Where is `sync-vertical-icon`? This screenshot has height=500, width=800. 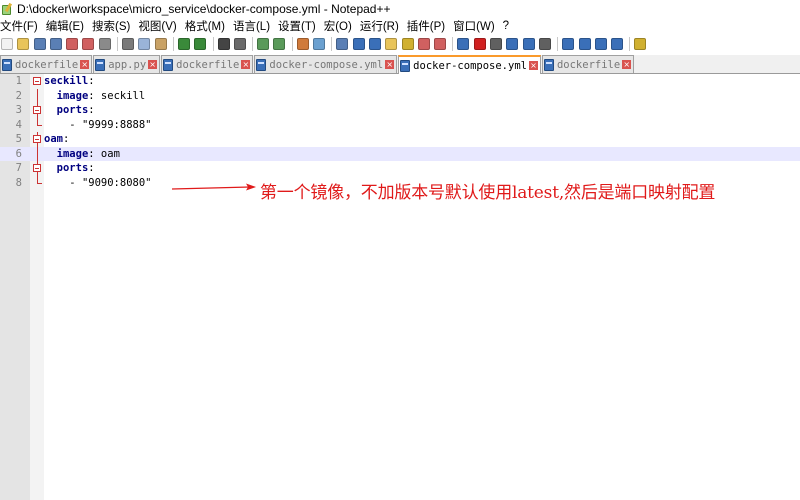 sync-vertical-icon is located at coordinates (303, 44).